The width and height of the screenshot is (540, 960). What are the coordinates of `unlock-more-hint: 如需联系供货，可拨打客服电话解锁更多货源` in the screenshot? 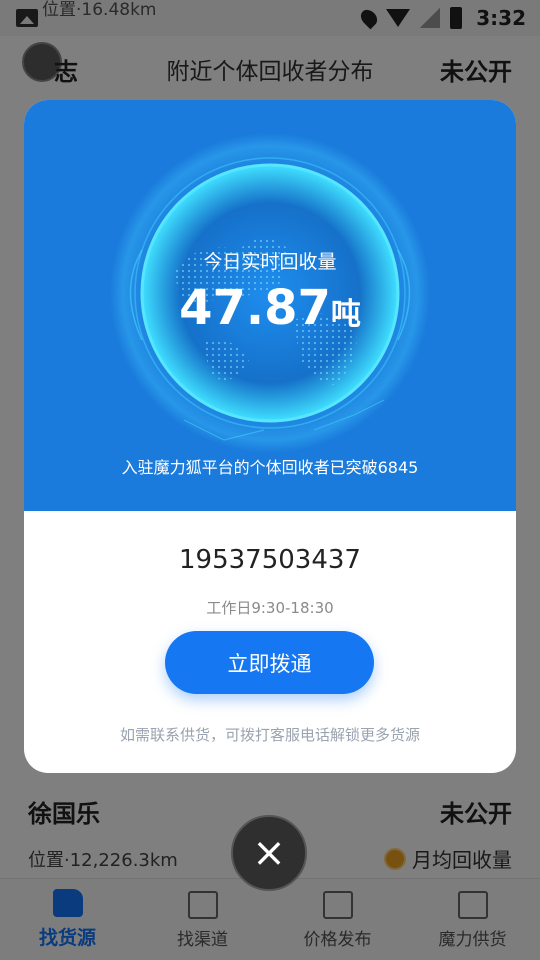 It's located at (269, 735).